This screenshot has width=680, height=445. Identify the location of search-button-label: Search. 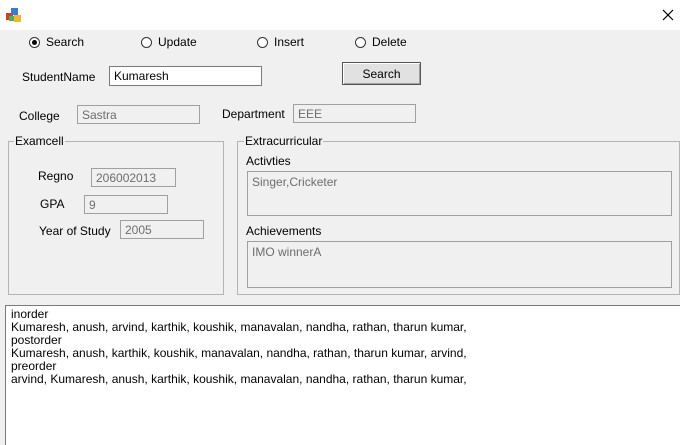
(381, 73).